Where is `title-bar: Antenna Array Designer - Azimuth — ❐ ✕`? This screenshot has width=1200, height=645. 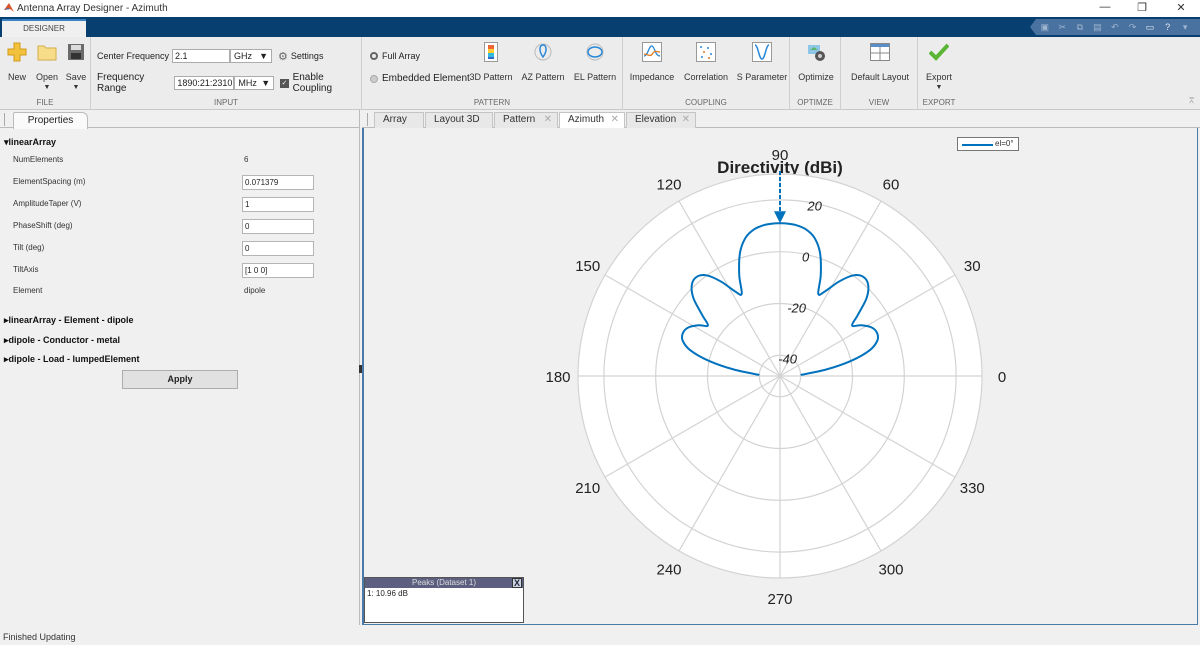
title-bar: Antenna Array Designer - Azimuth — ❐ ✕ is located at coordinates (600, 8).